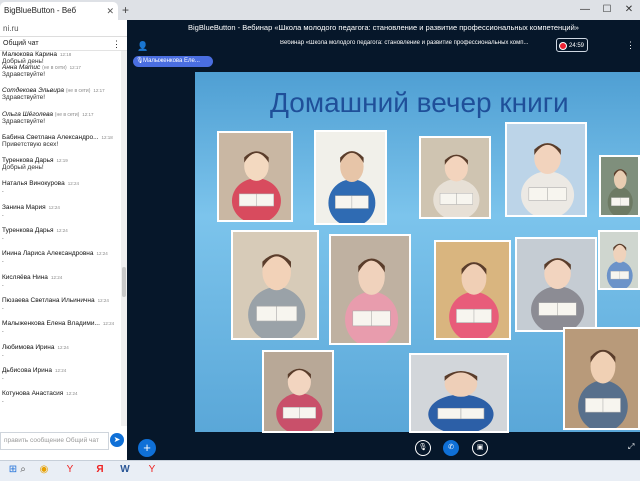 This screenshot has height=481, width=640. What do you see at coordinates (576, 46) in the screenshot?
I see `recording-timer: 24:59` at bounding box center [576, 46].